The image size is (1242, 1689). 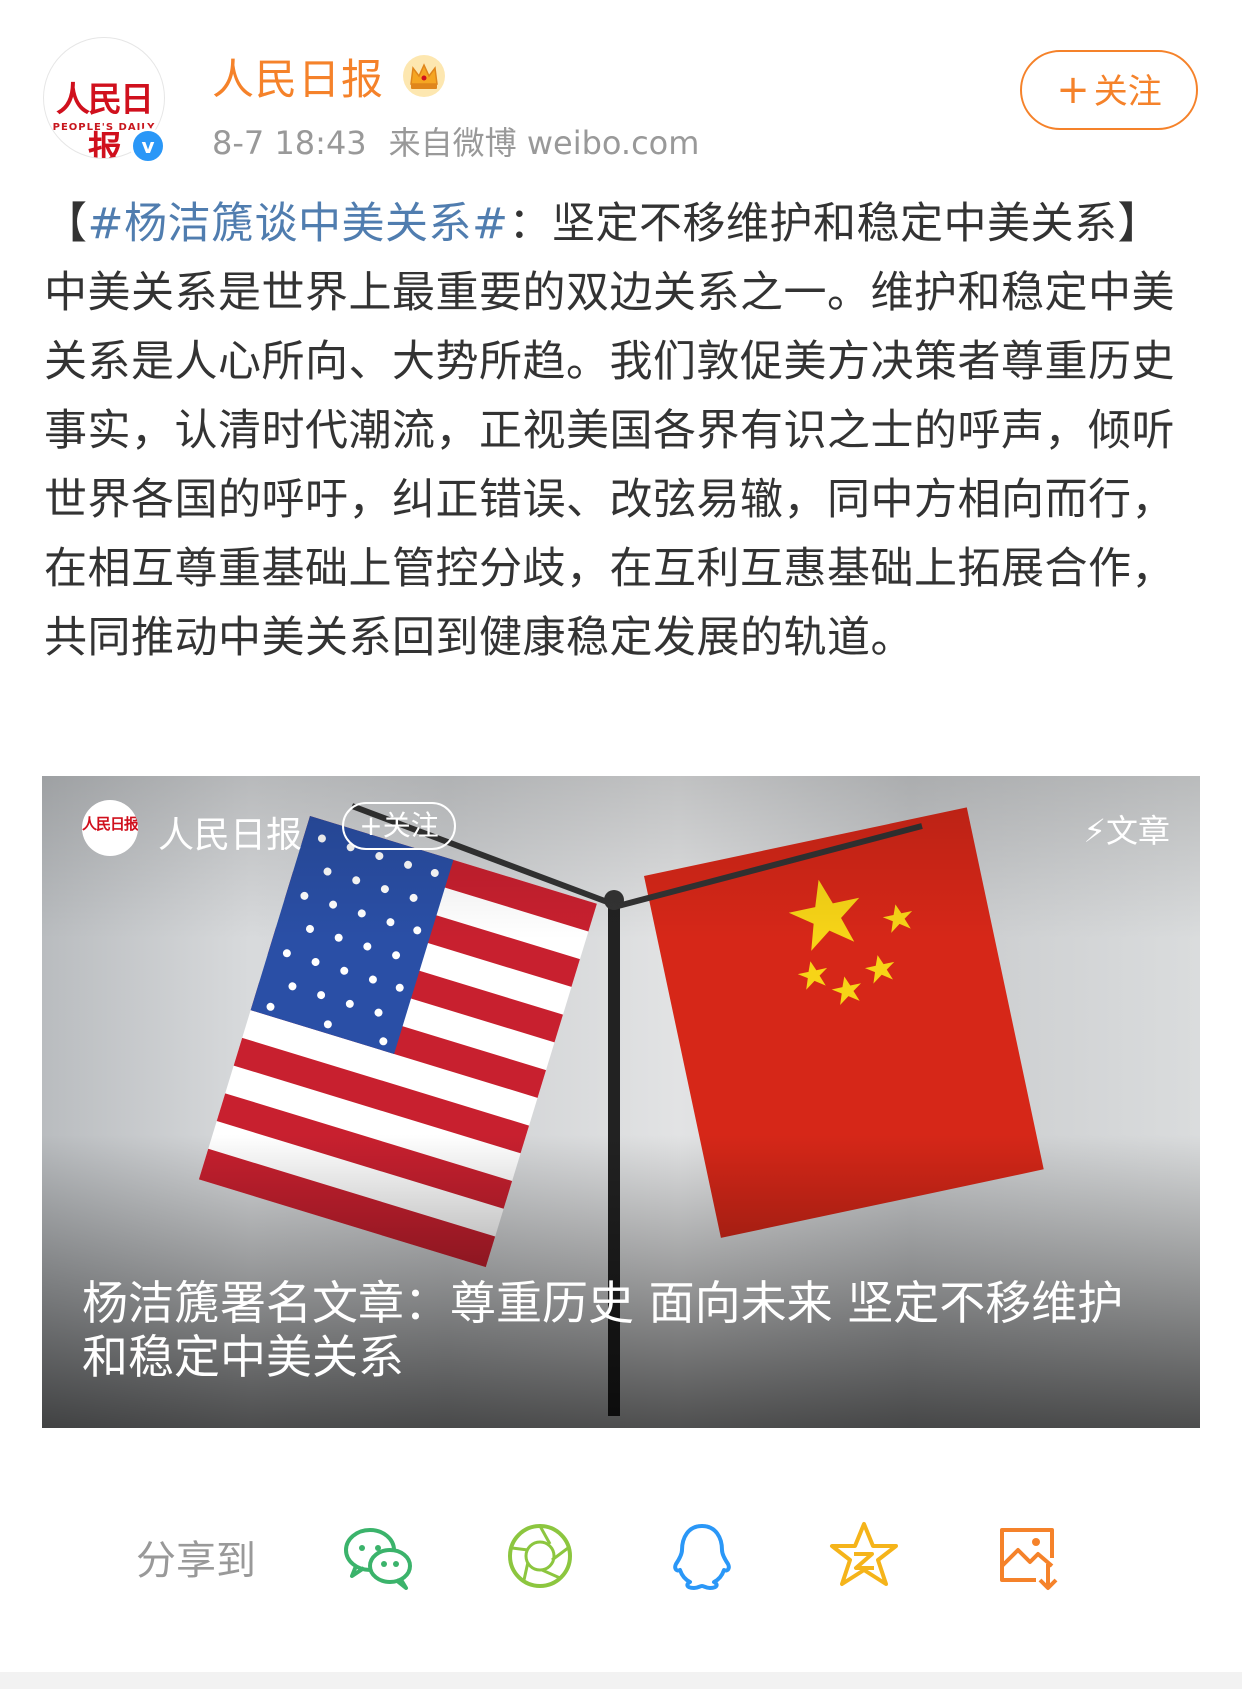 I want to click on moments-icon, so click(x=540, y=1556).